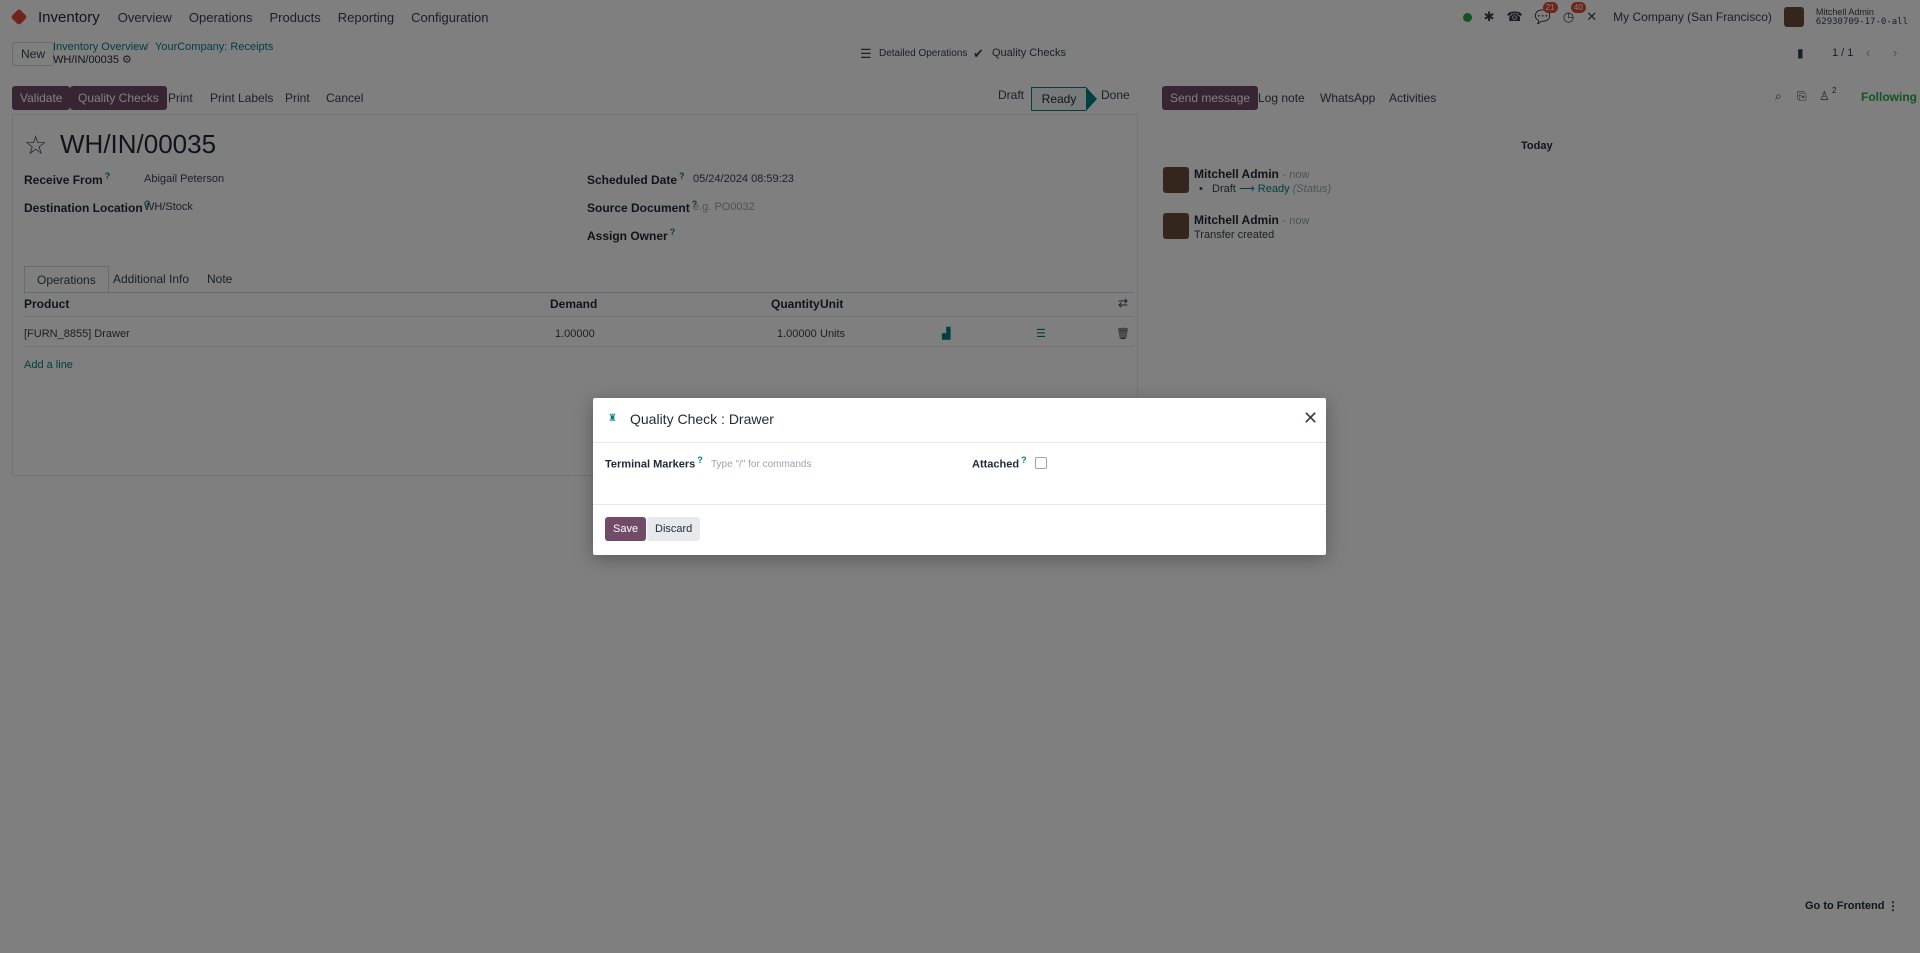  I want to click on attached-label: Attached?, so click(999, 463).